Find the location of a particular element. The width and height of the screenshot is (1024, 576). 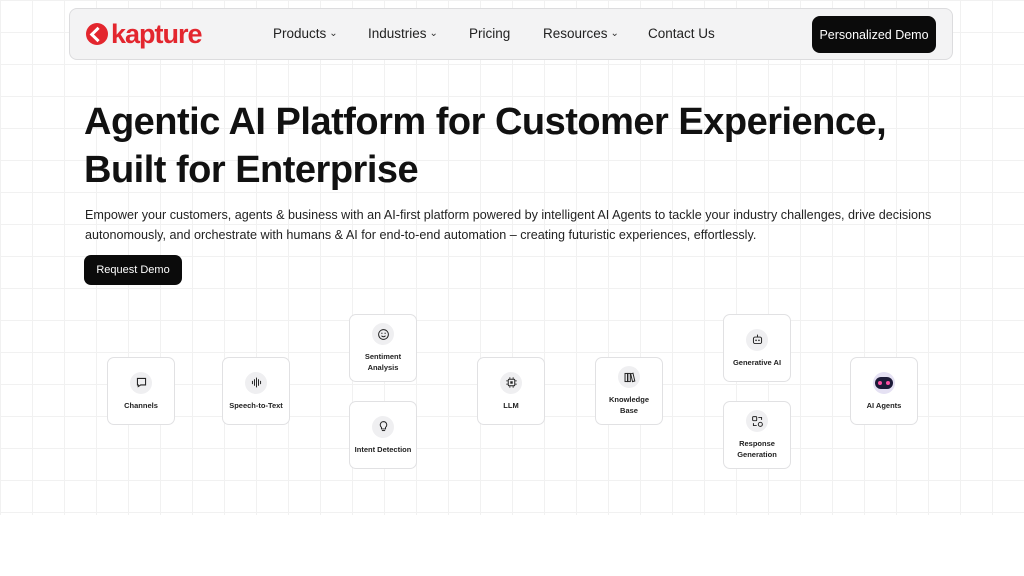

card-sentiment-analysis: Sentiment Analysis is located at coordinates (383, 348).